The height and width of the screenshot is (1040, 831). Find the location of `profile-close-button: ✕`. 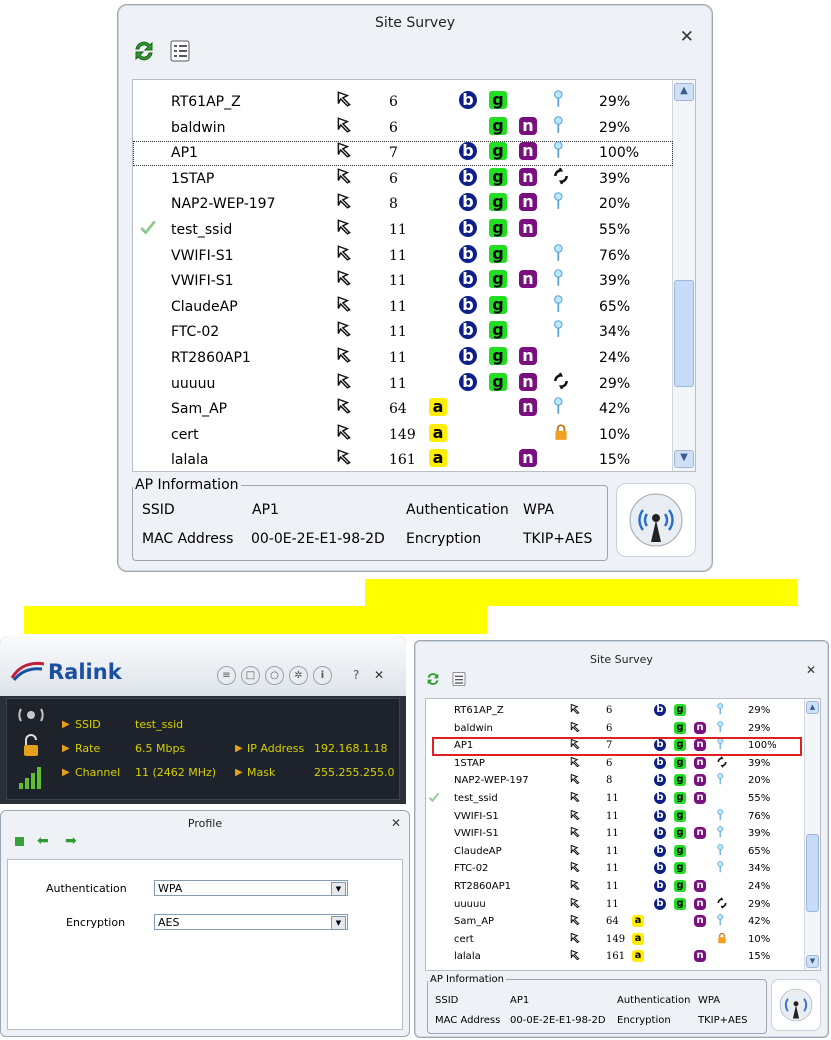

profile-close-button: ✕ is located at coordinates (396, 823).